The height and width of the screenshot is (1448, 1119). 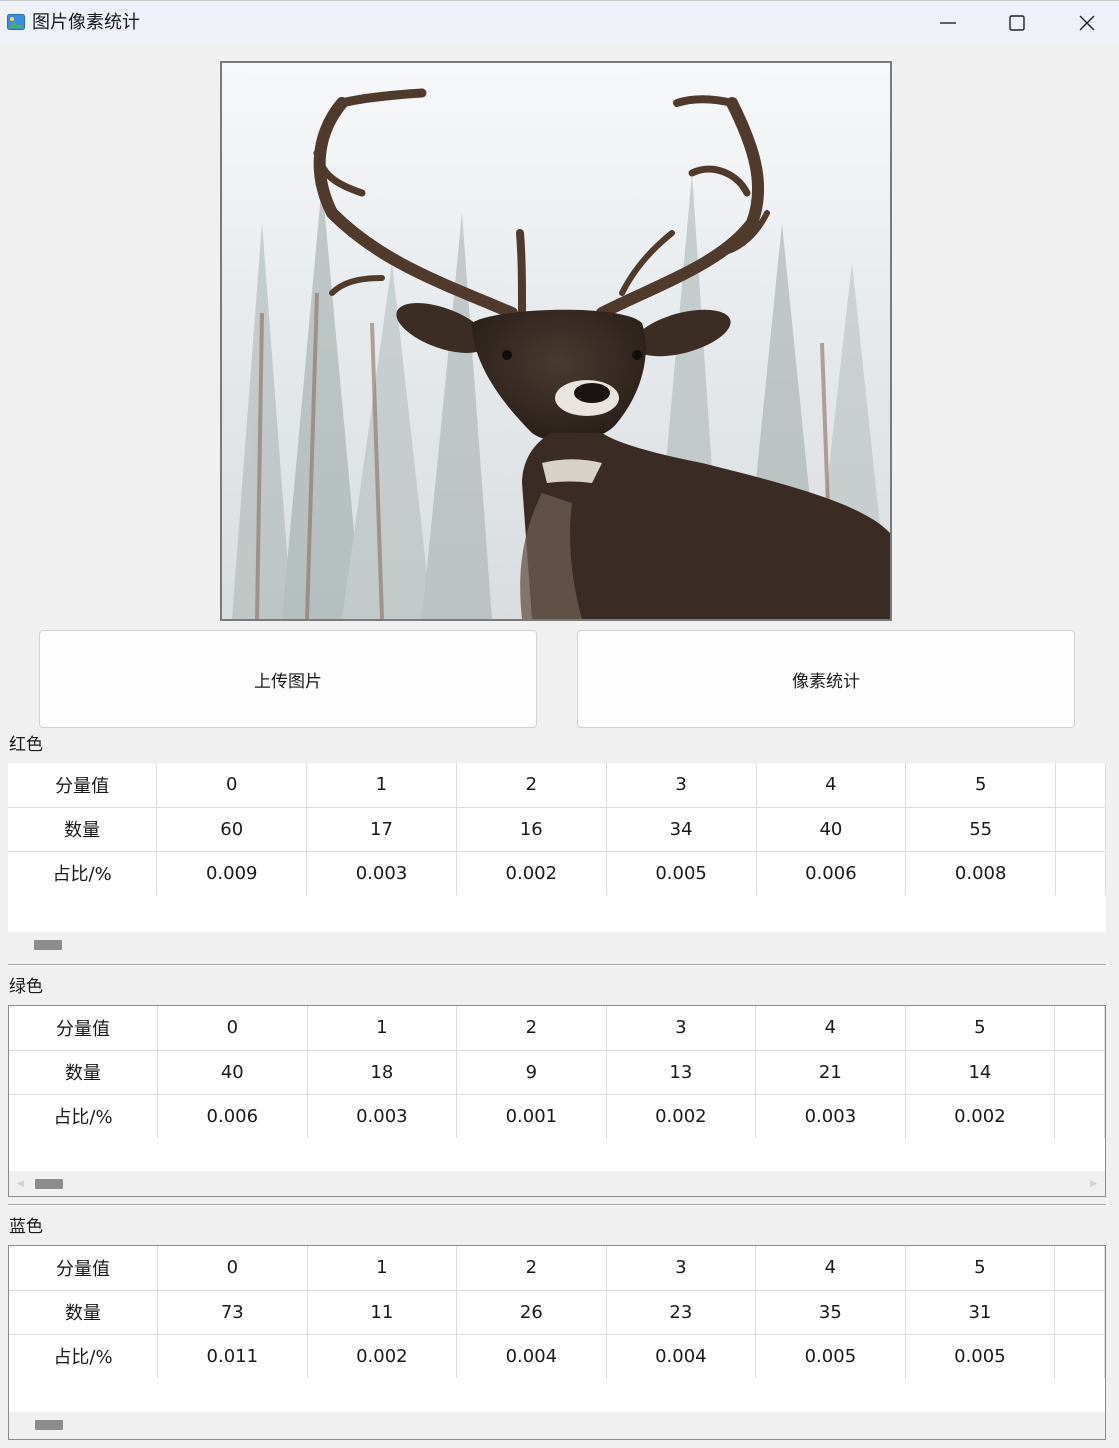 I want to click on minimize-button, so click(x=948, y=23).